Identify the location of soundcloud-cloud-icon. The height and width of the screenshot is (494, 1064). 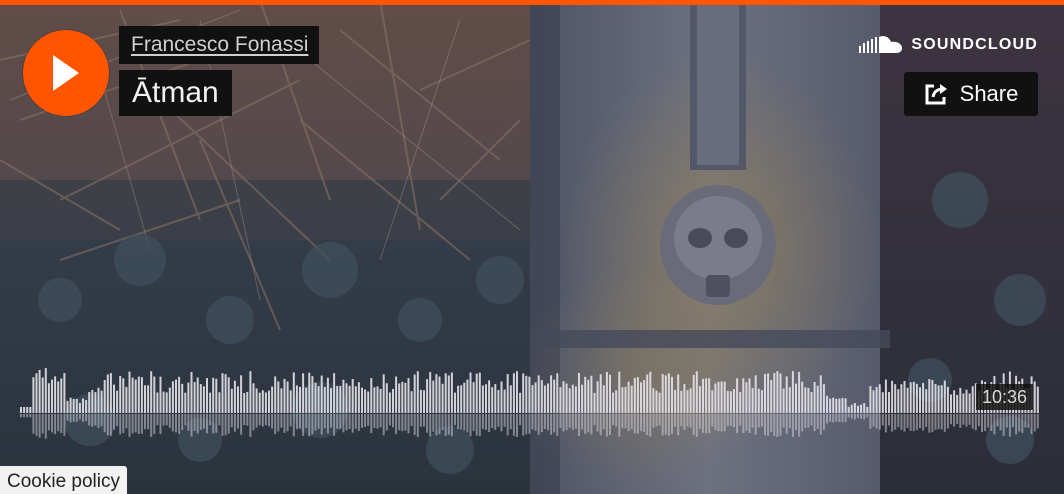
(881, 44).